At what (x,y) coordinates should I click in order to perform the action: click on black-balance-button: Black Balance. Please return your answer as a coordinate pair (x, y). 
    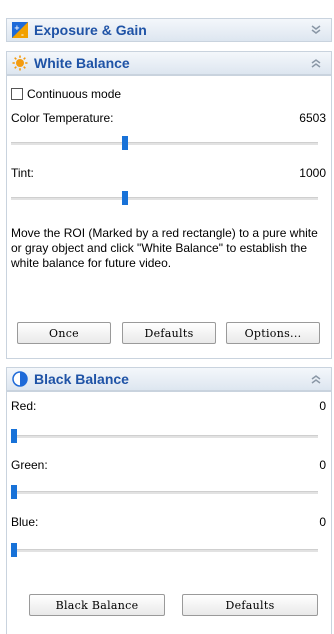
    Looking at the image, I should click on (97, 605).